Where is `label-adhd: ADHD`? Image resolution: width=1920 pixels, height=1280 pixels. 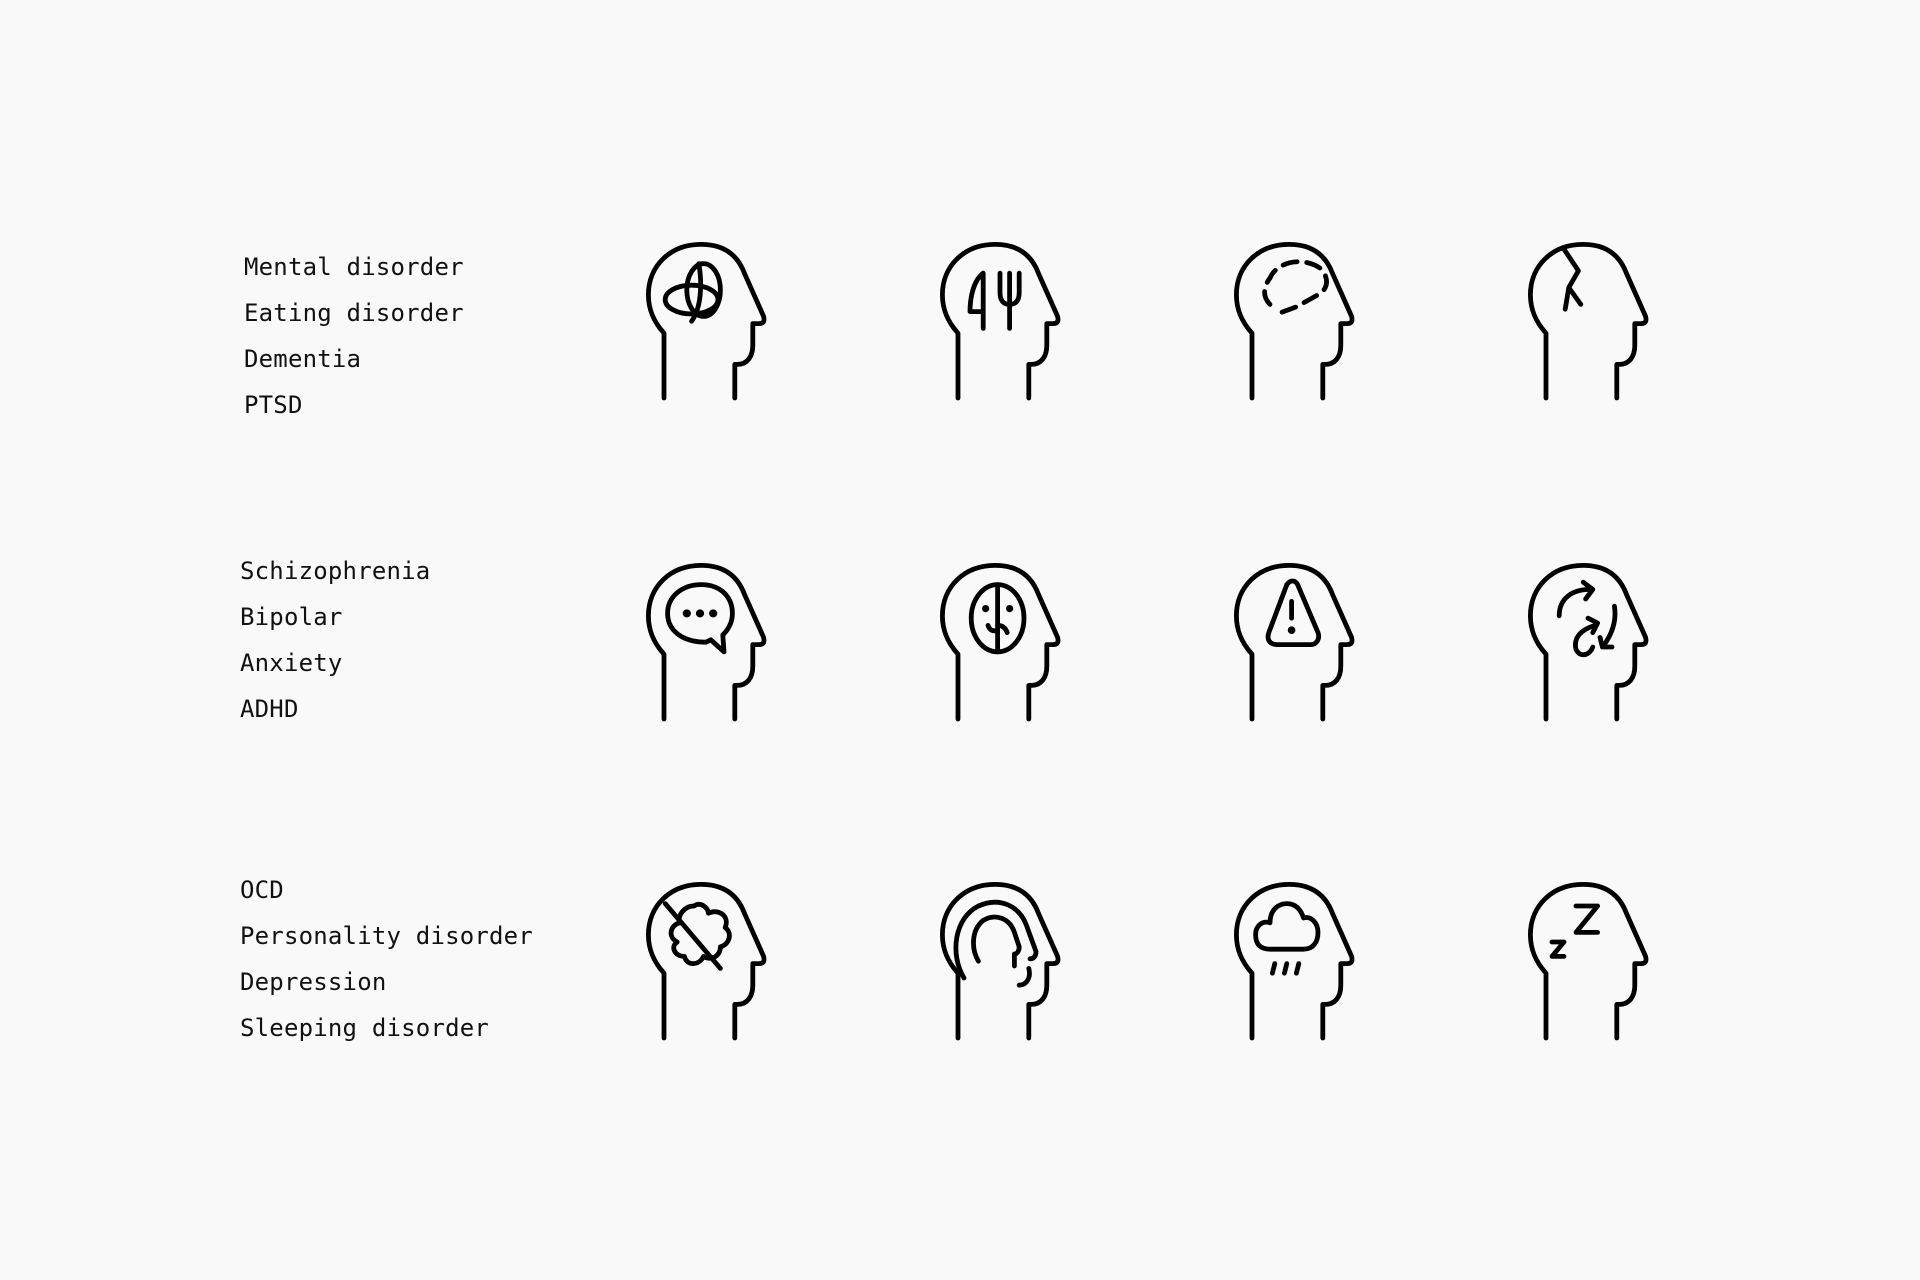
label-adhd: ADHD is located at coordinates (269, 709).